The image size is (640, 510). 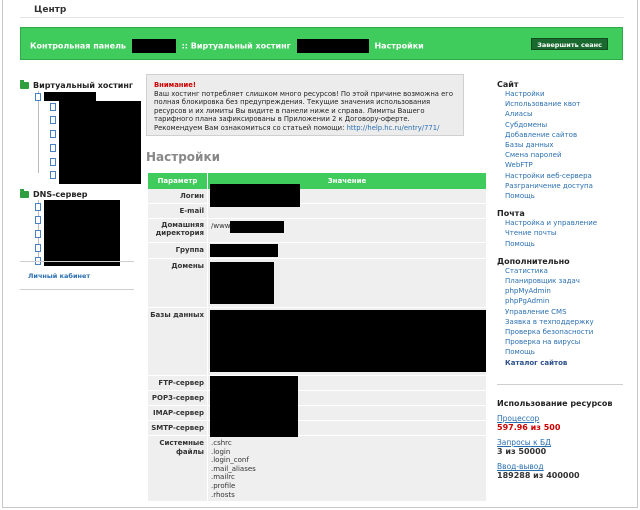 I want to click on table-header: Параметр Значение, so click(x=317, y=181).